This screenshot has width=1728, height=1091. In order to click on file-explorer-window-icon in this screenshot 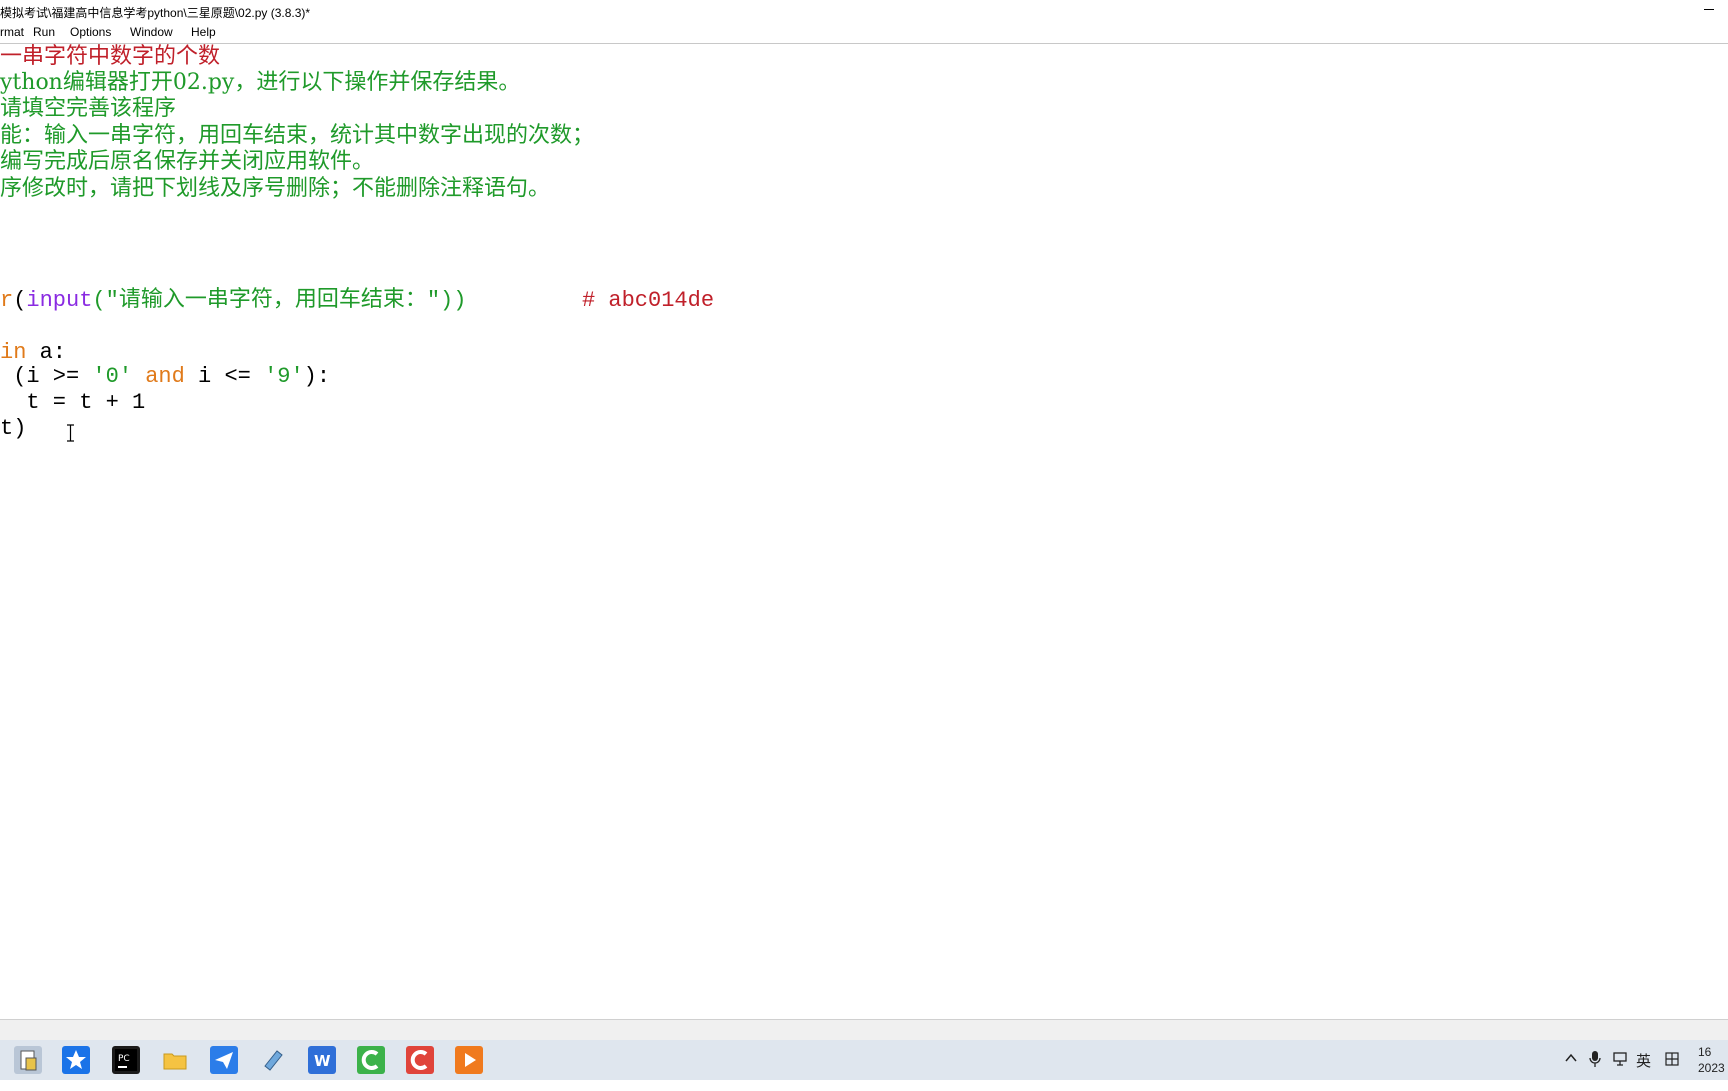, I will do `click(28, 1060)`.